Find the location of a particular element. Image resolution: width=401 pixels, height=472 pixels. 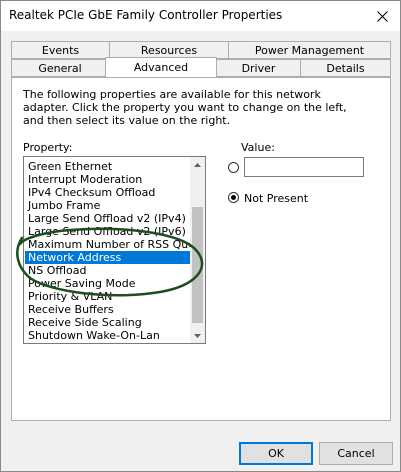

tab-label: Advanced is located at coordinates (161, 67).